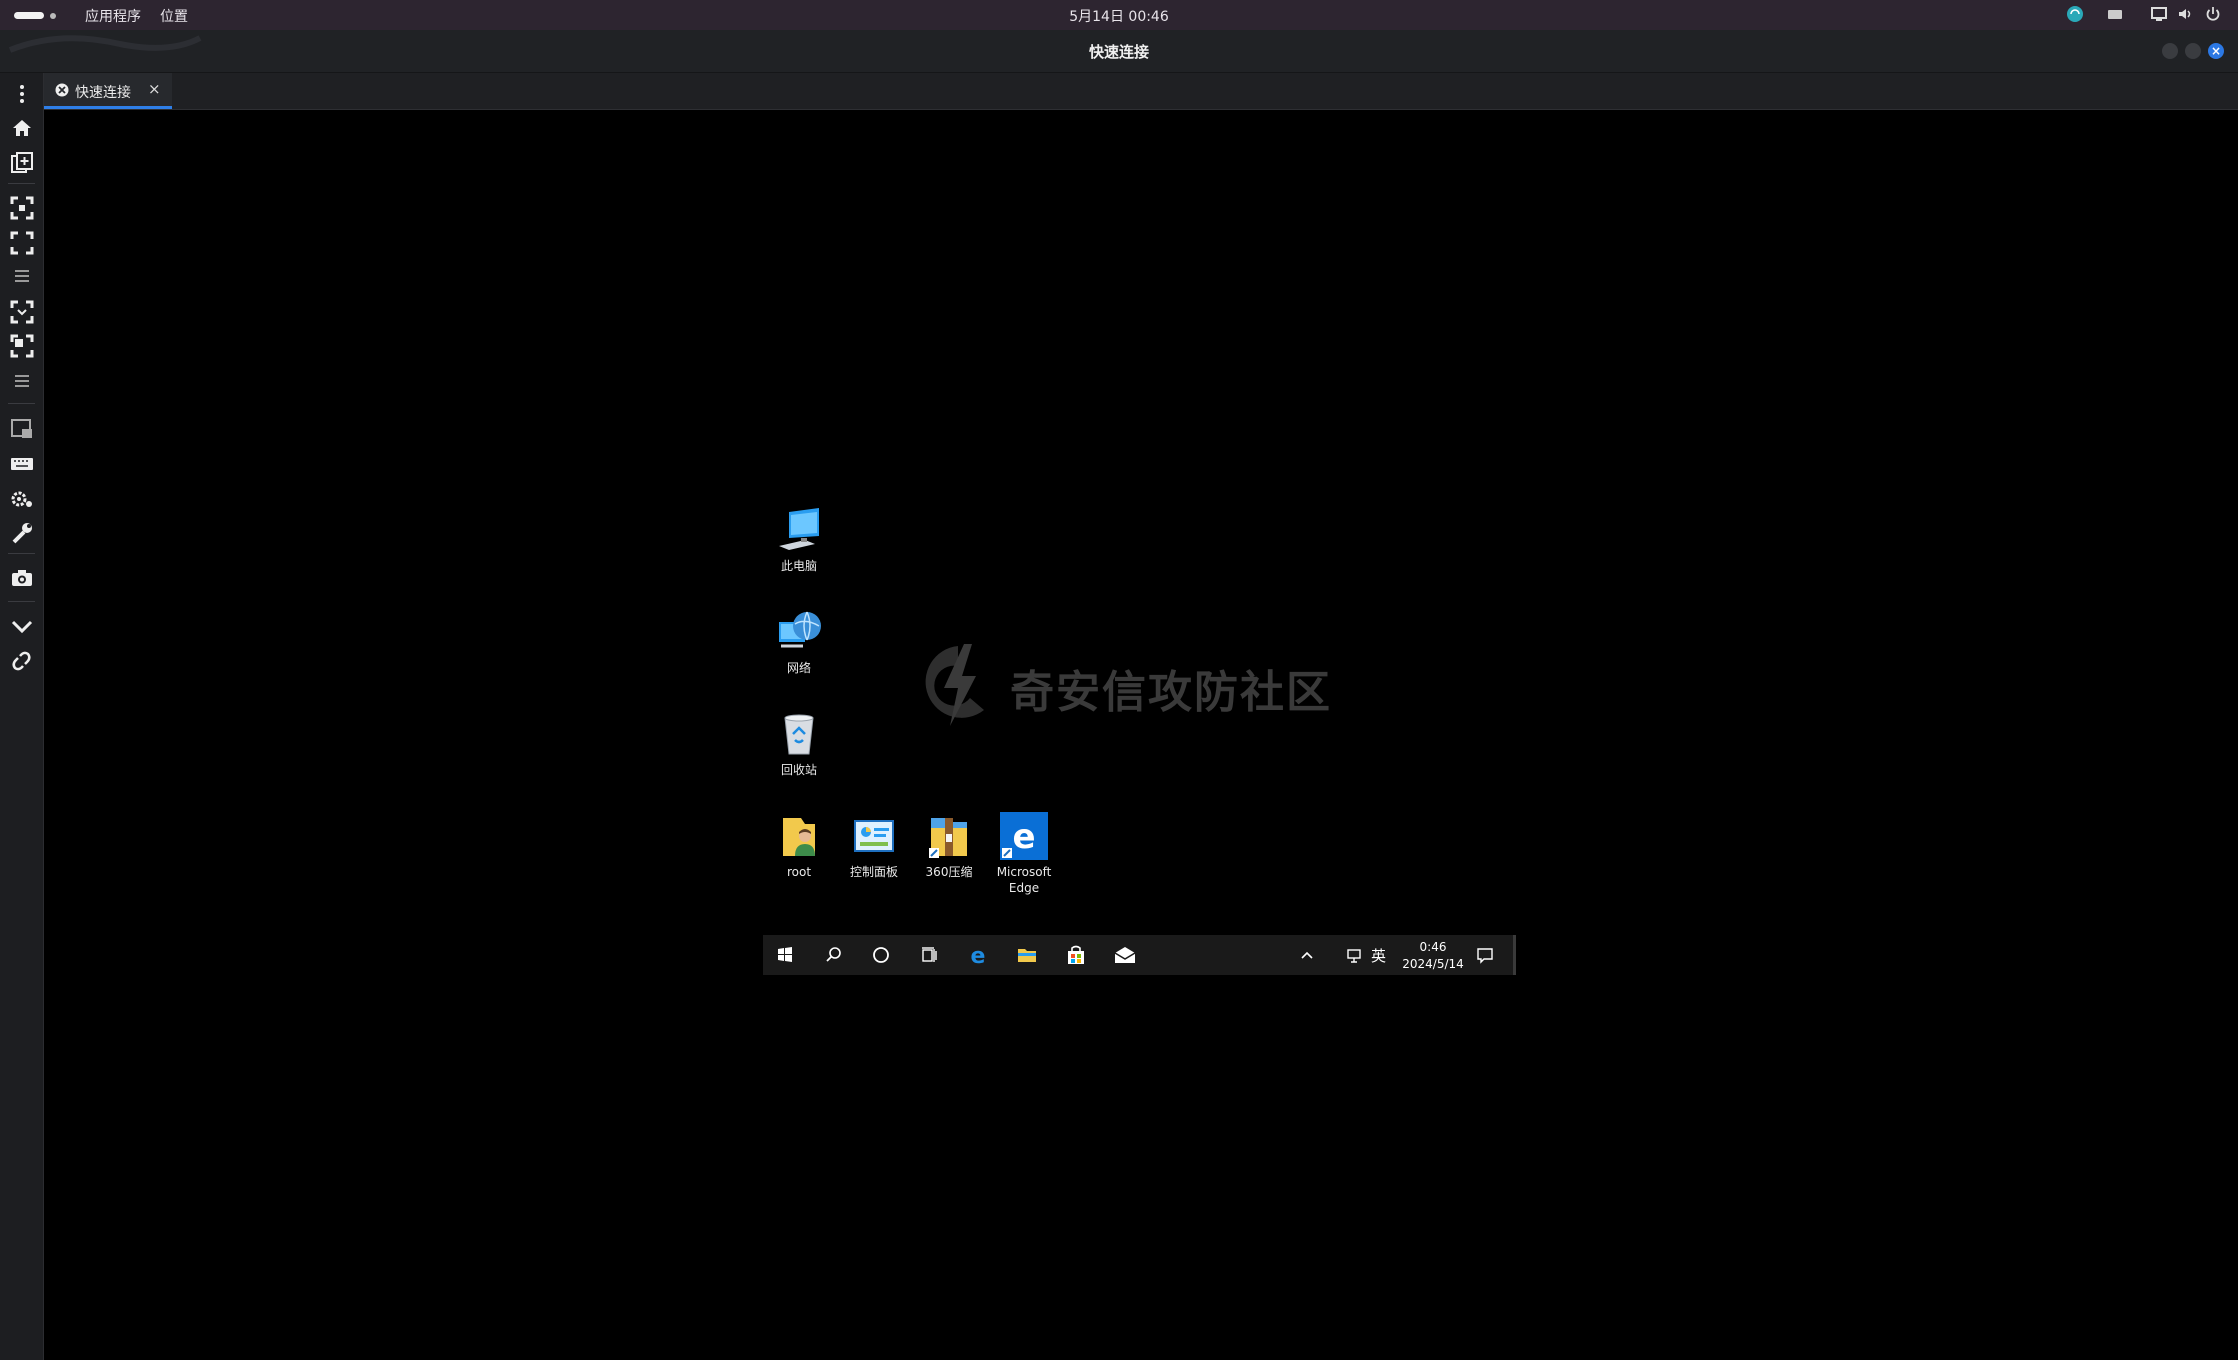 This screenshot has height=1360, width=2238. I want to click on desktop-icon-360zip: 360压缩, so click(949, 846).